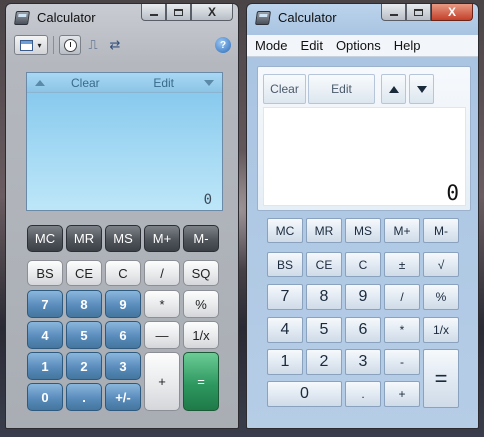 Image resolution: width=484 pixels, height=437 pixels. Describe the element at coordinates (207, 200) in the screenshot. I see `display-value: 0` at that location.